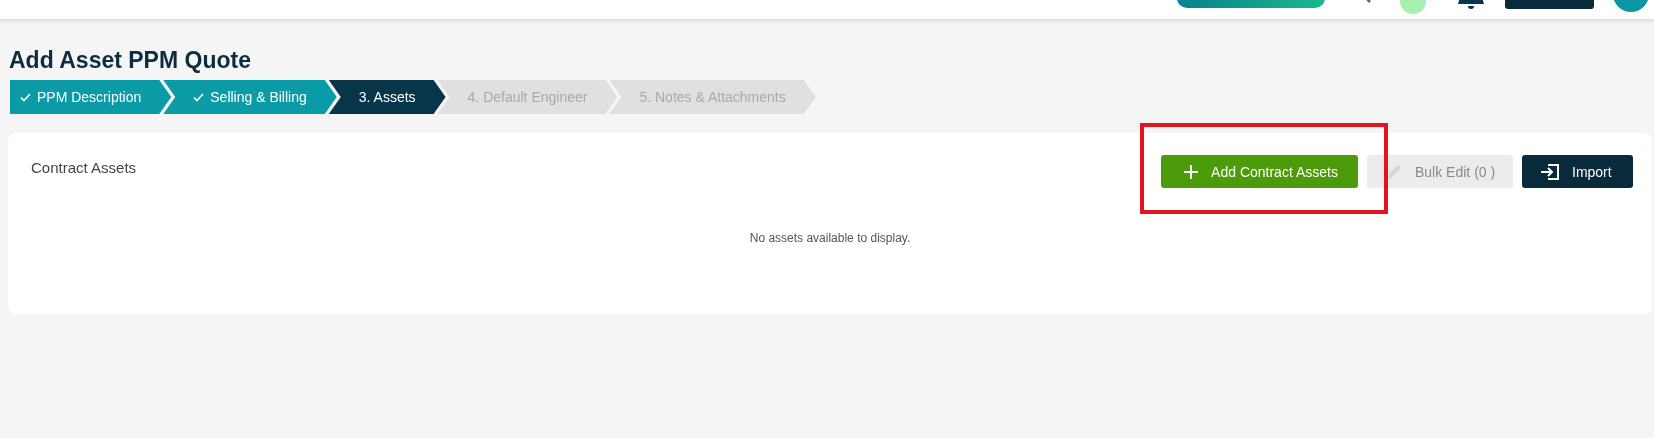  I want to click on plus-icon, so click(1191, 171).